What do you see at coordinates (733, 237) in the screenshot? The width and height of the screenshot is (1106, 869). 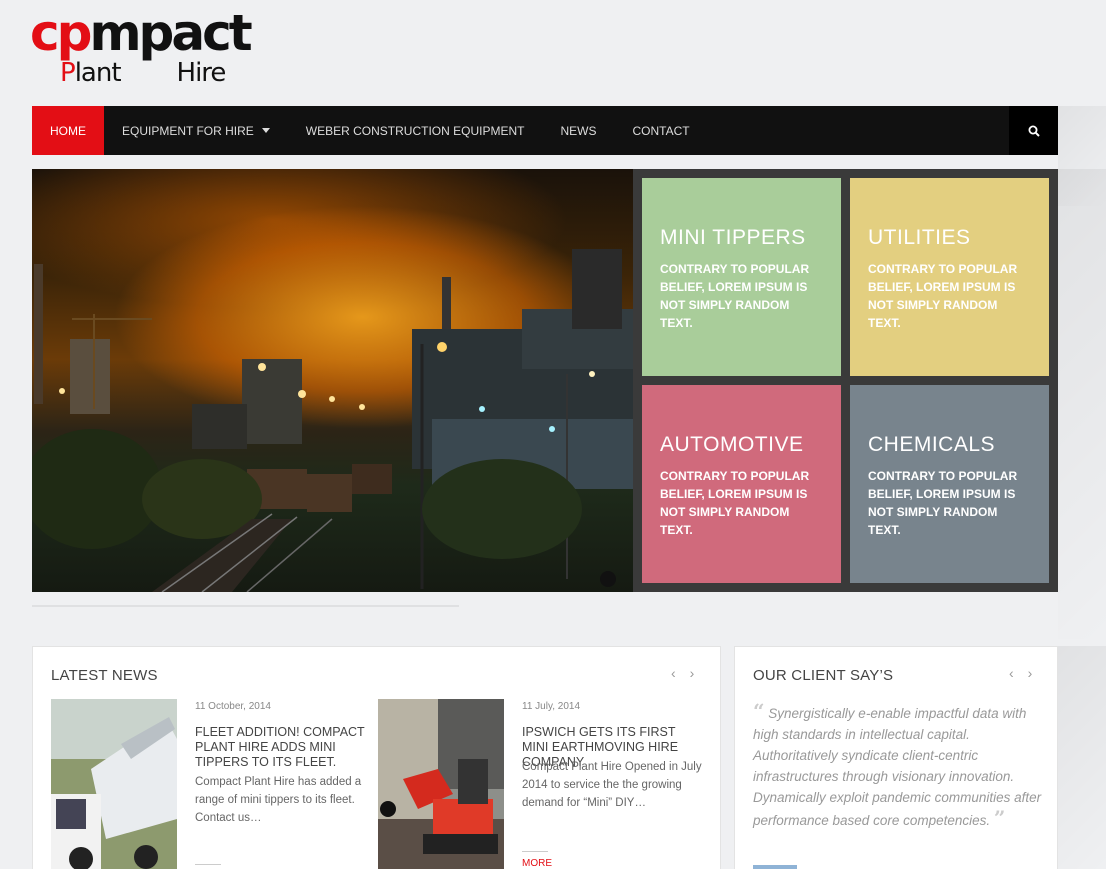 I see `tile-title: MINI TIPPERS` at bounding box center [733, 237].